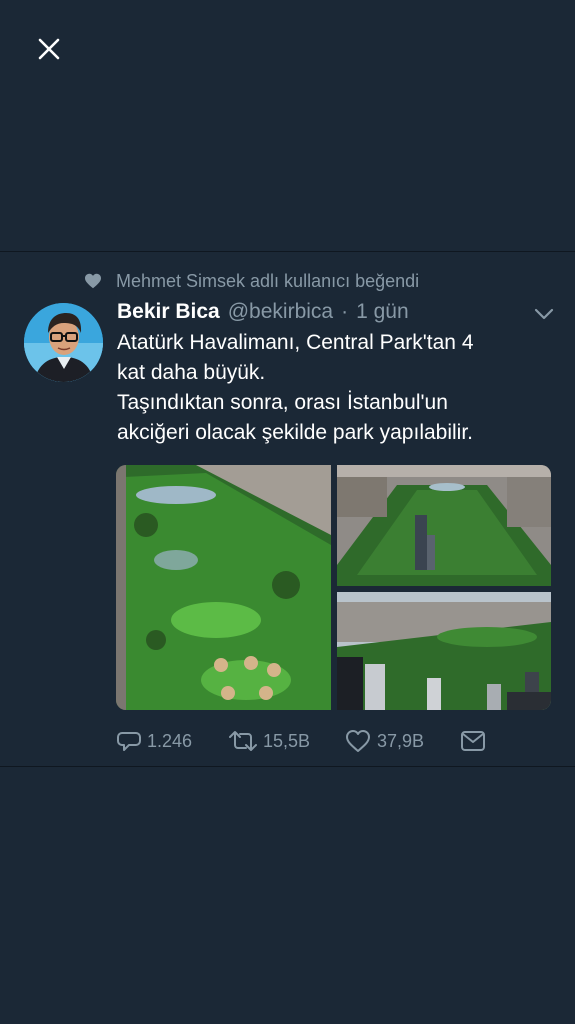 This screenshot has height=1024, width=575. I want to click on social-context-text: Mehmet Simsek adlı kullanıcı beğendi, so click(268, 280).